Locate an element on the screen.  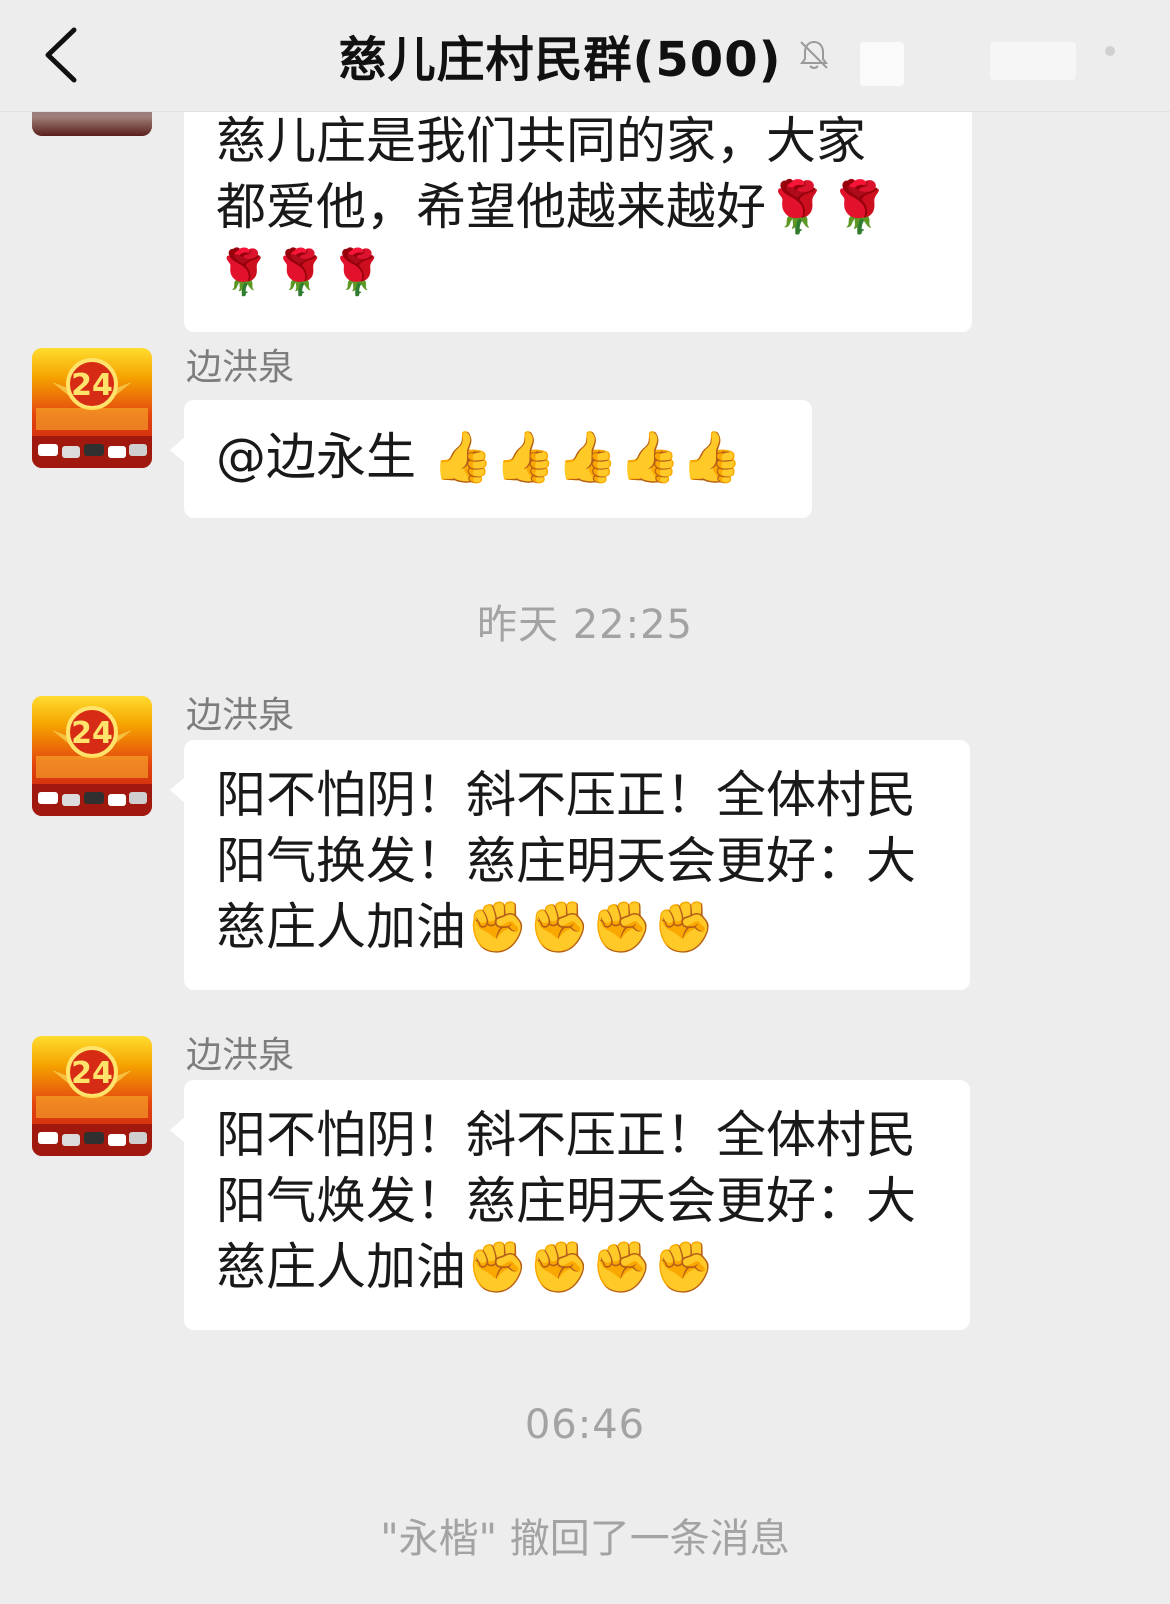
message-text: 阳不怕阴！斜不压正！全体村民阳气换发！慈庄明天会更好：大慈庄人加油✊✊✊✊ is located at coordinates (566, 861).